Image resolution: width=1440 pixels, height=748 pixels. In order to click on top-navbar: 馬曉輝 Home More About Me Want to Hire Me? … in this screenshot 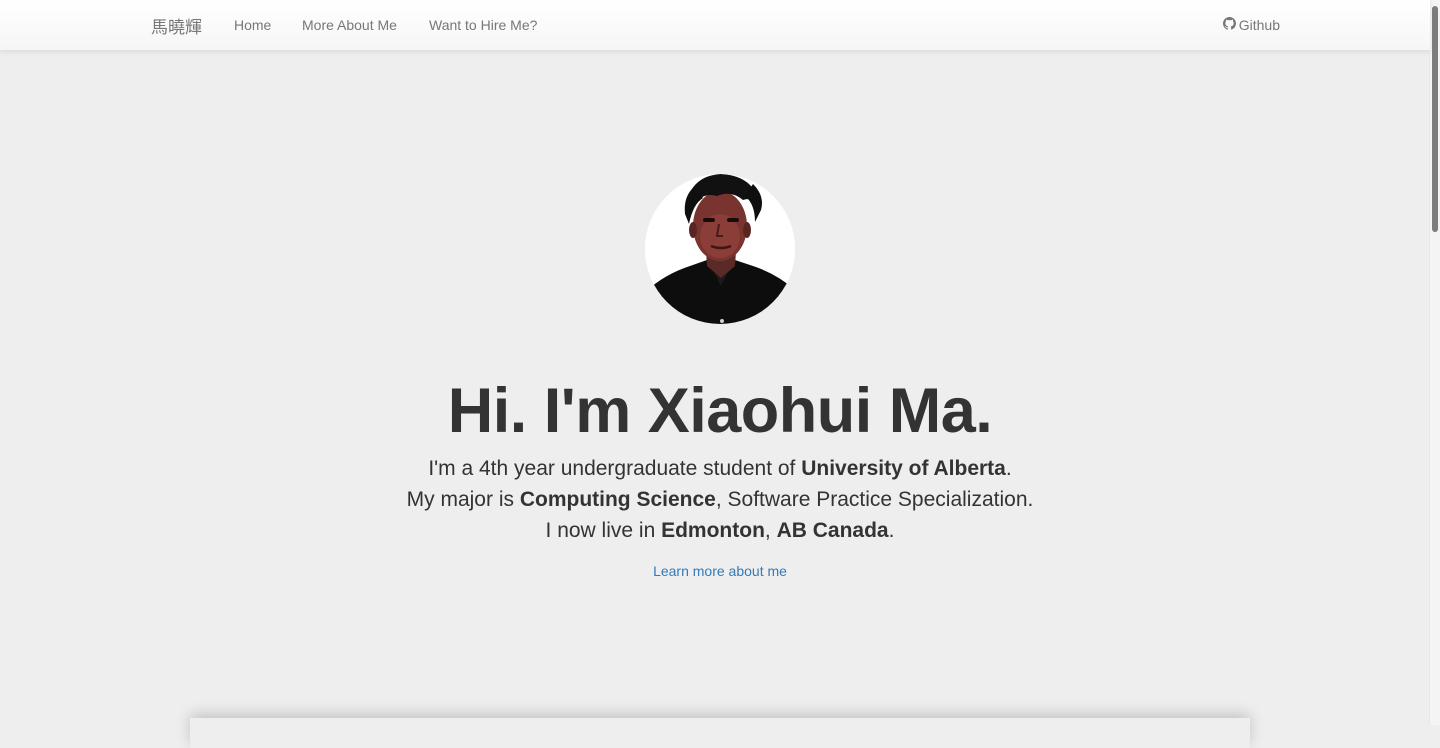, I will do `click(715, 25)`.